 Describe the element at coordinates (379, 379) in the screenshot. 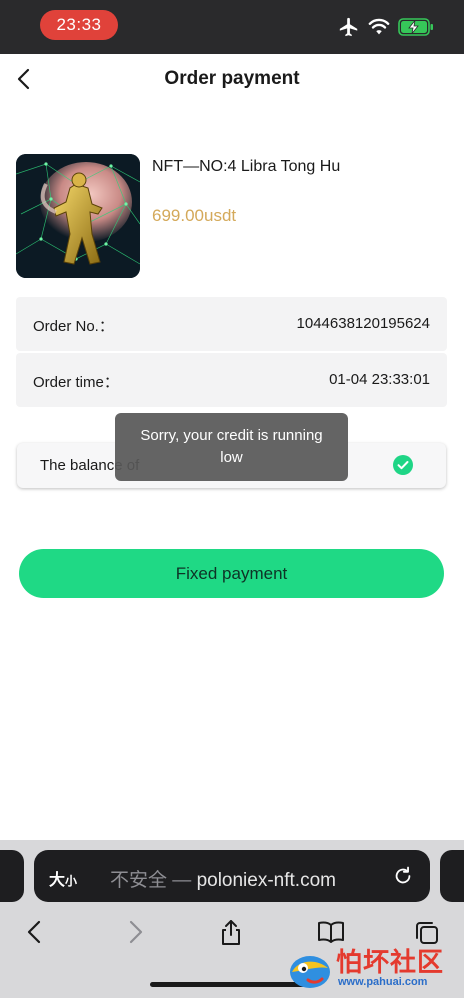

I see `order-time-value: 01-04 23:33:01` at that location.